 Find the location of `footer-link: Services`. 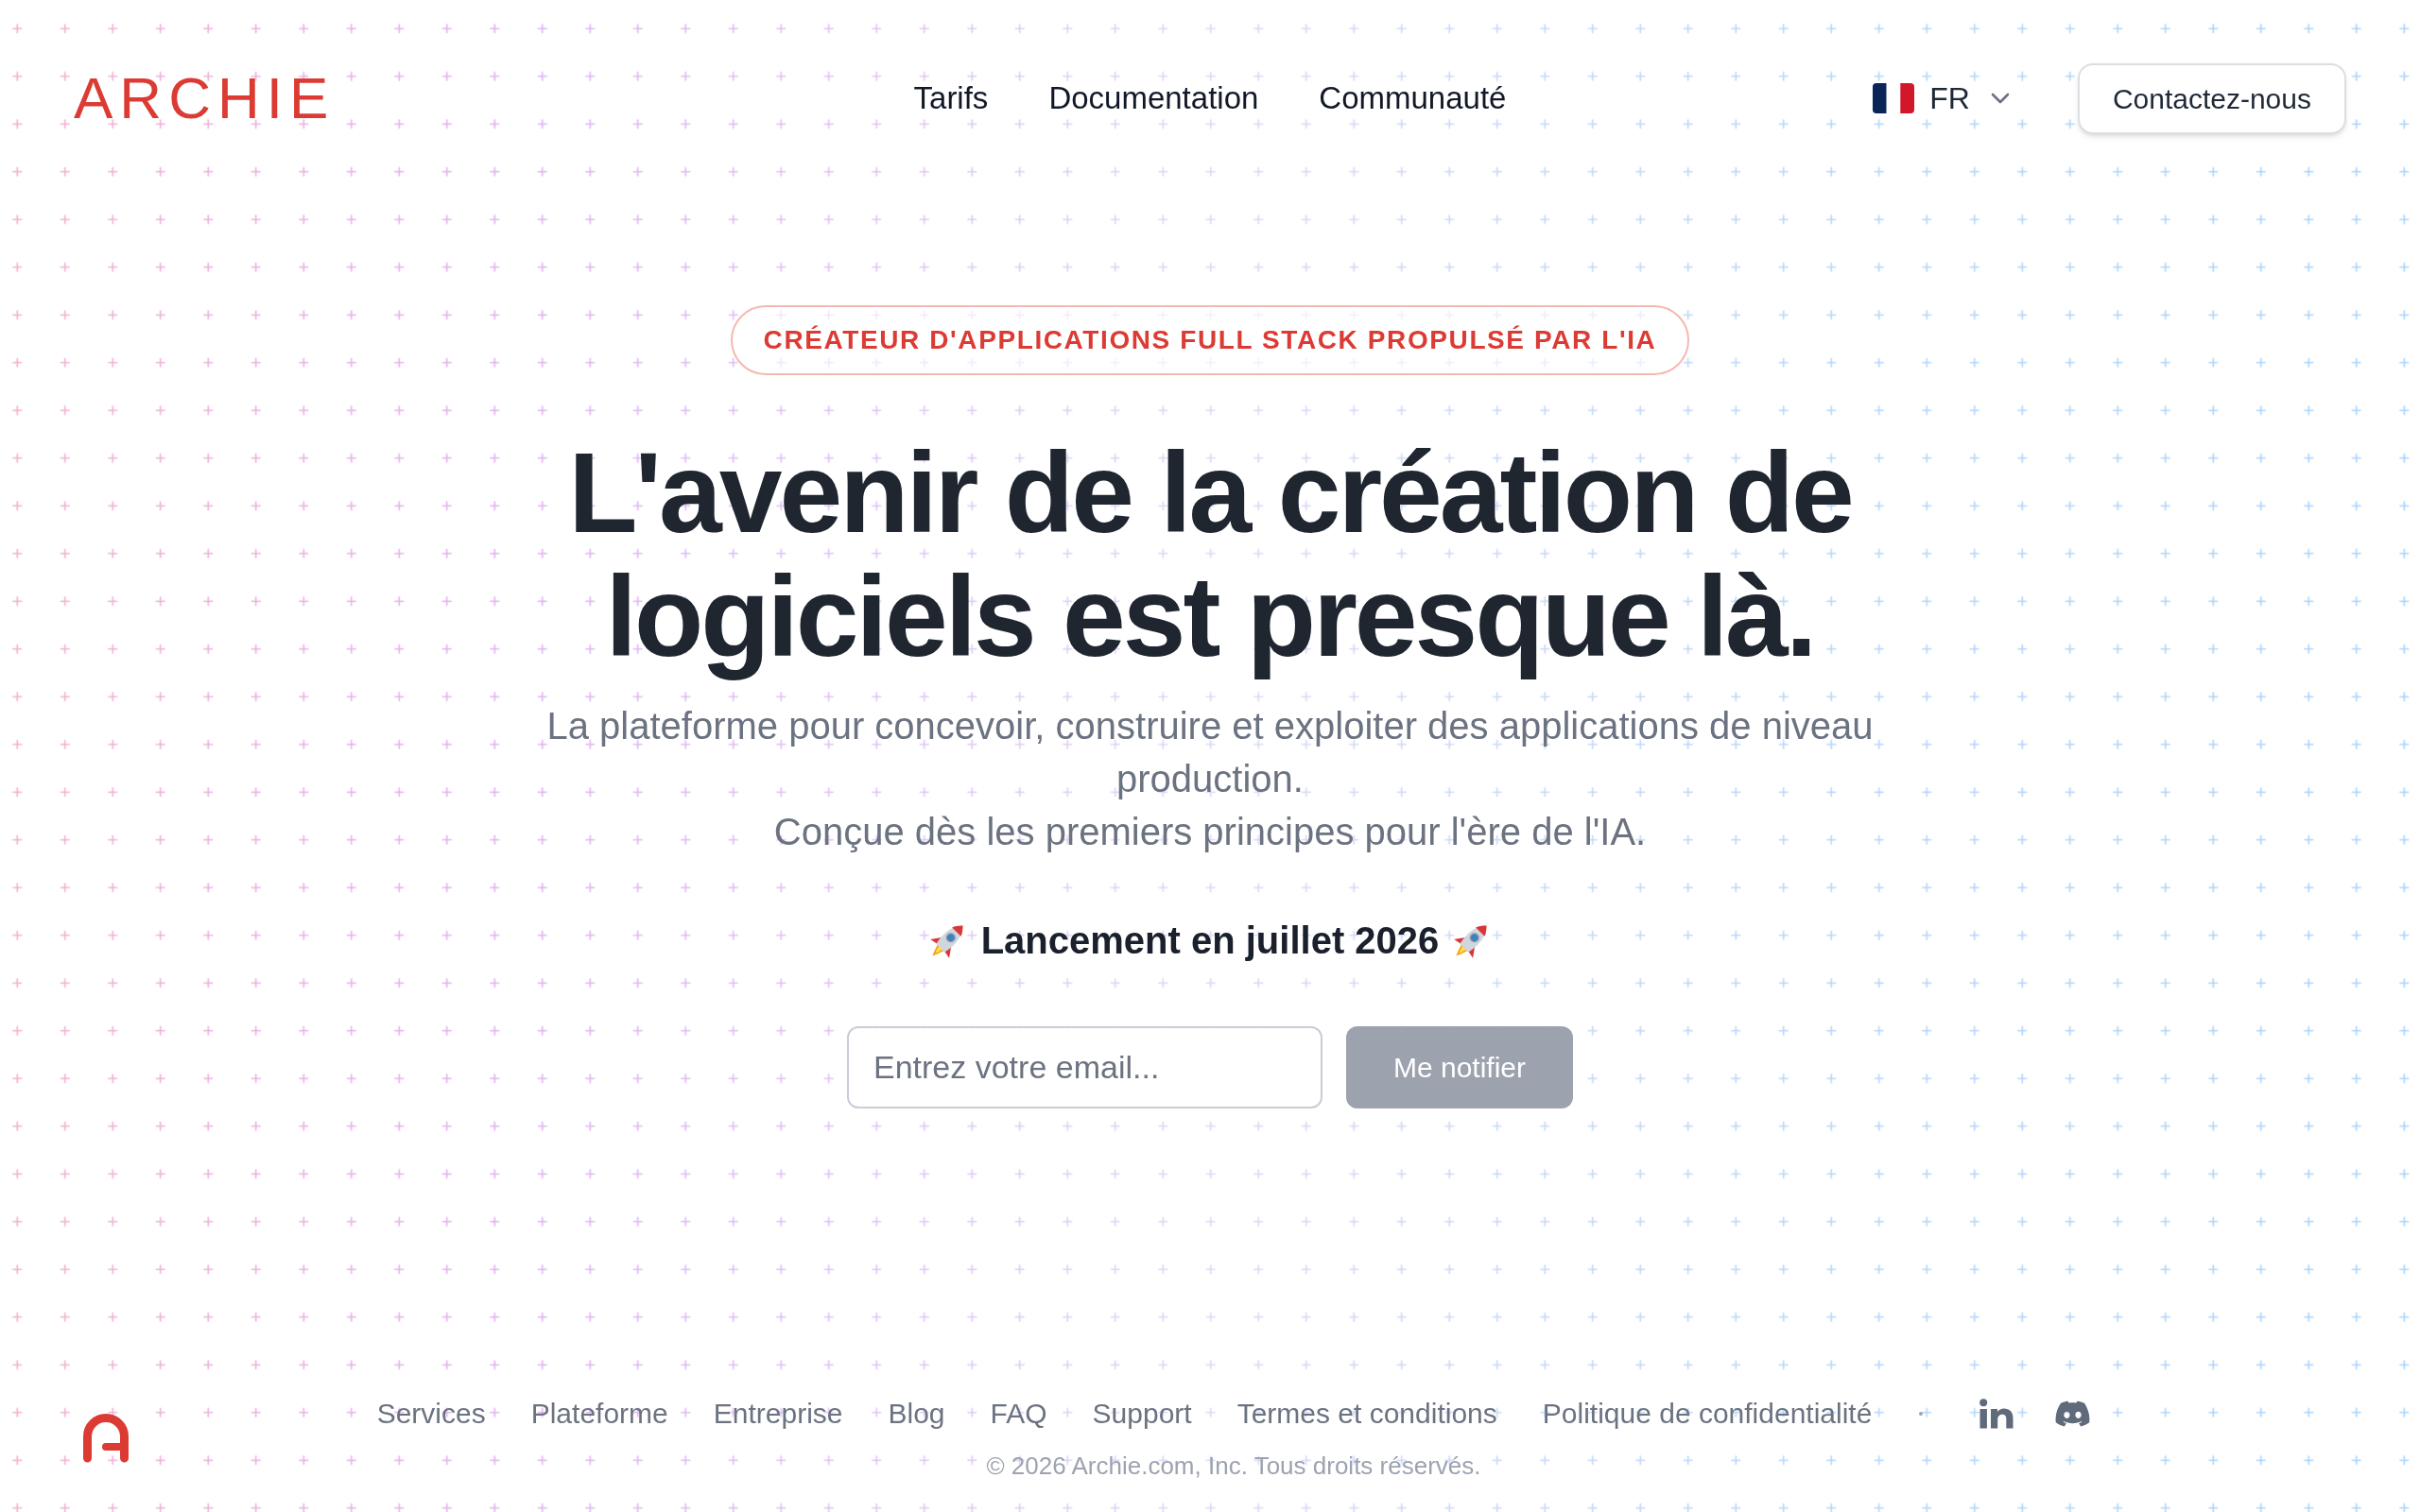

footer-link: Services is located at coordinates (431, 1414).